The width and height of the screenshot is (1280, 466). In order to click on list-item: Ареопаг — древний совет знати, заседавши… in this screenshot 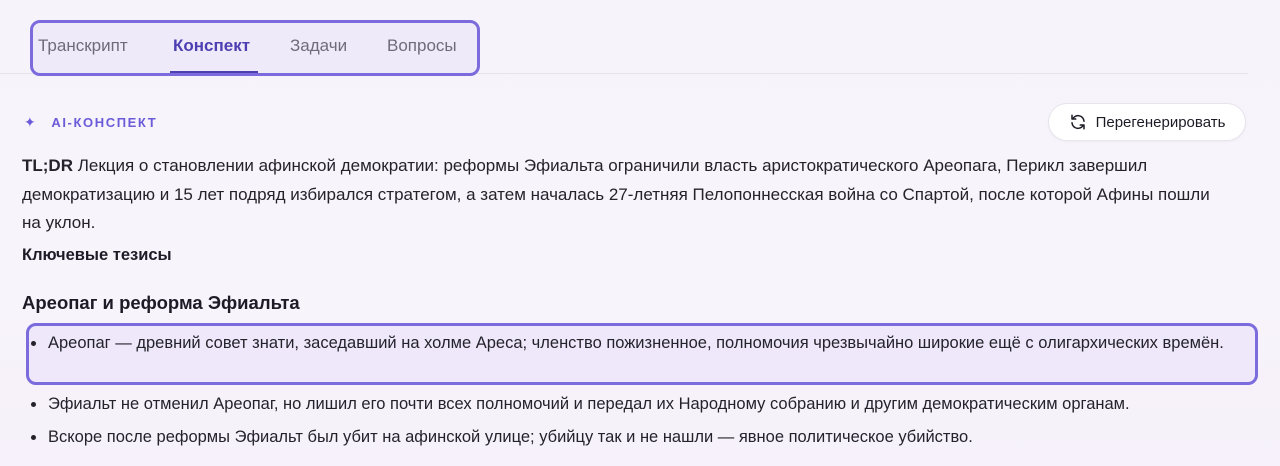, I will do `click(638, 343)`.